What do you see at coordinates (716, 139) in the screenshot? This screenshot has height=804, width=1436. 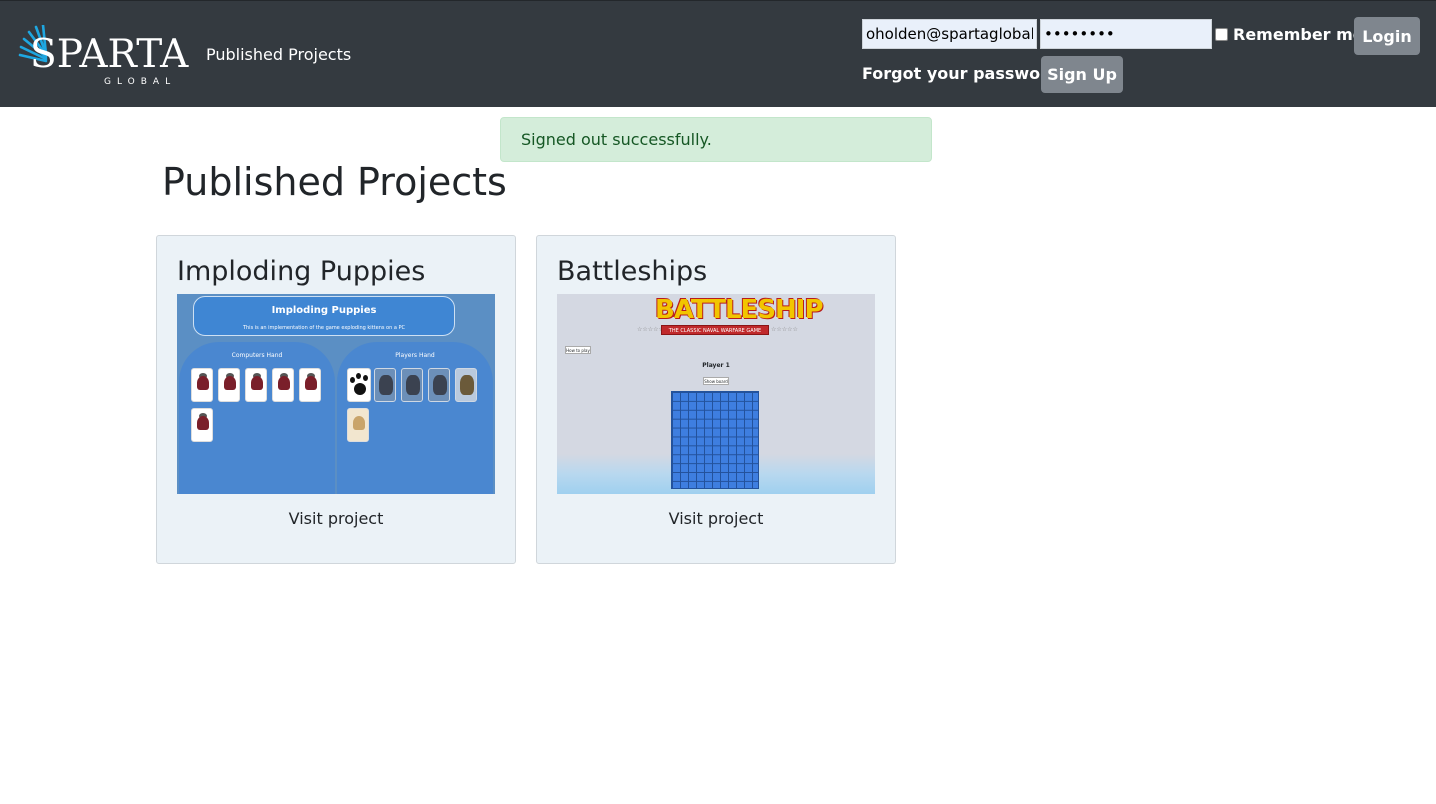 I see `success-alert: Signed out successfully.` at bounding box center [716, 139].